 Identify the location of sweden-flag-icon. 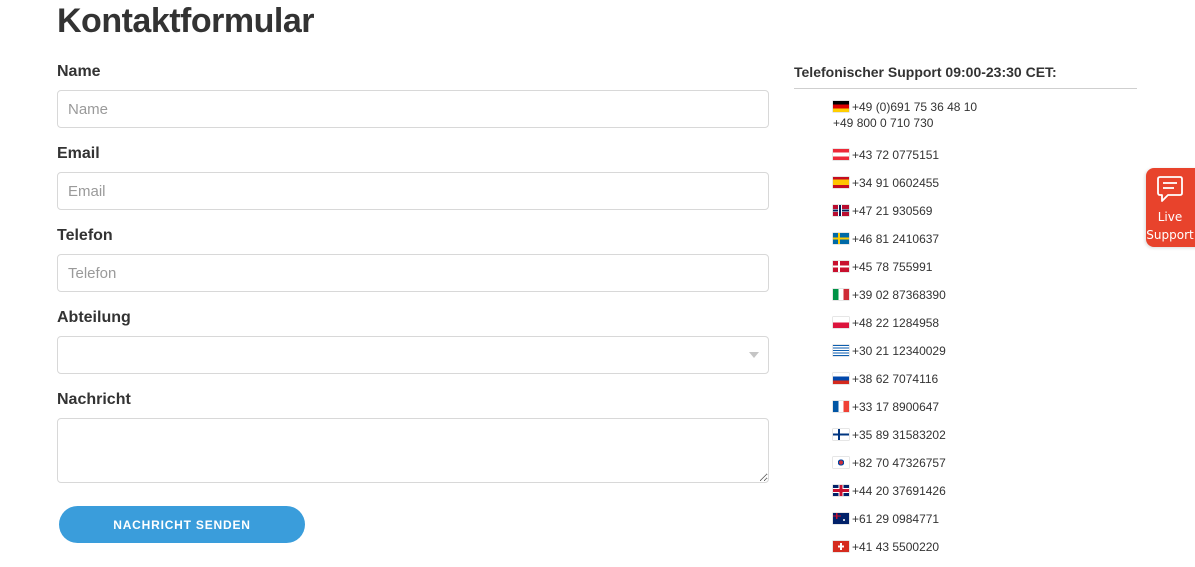
(841, 238).